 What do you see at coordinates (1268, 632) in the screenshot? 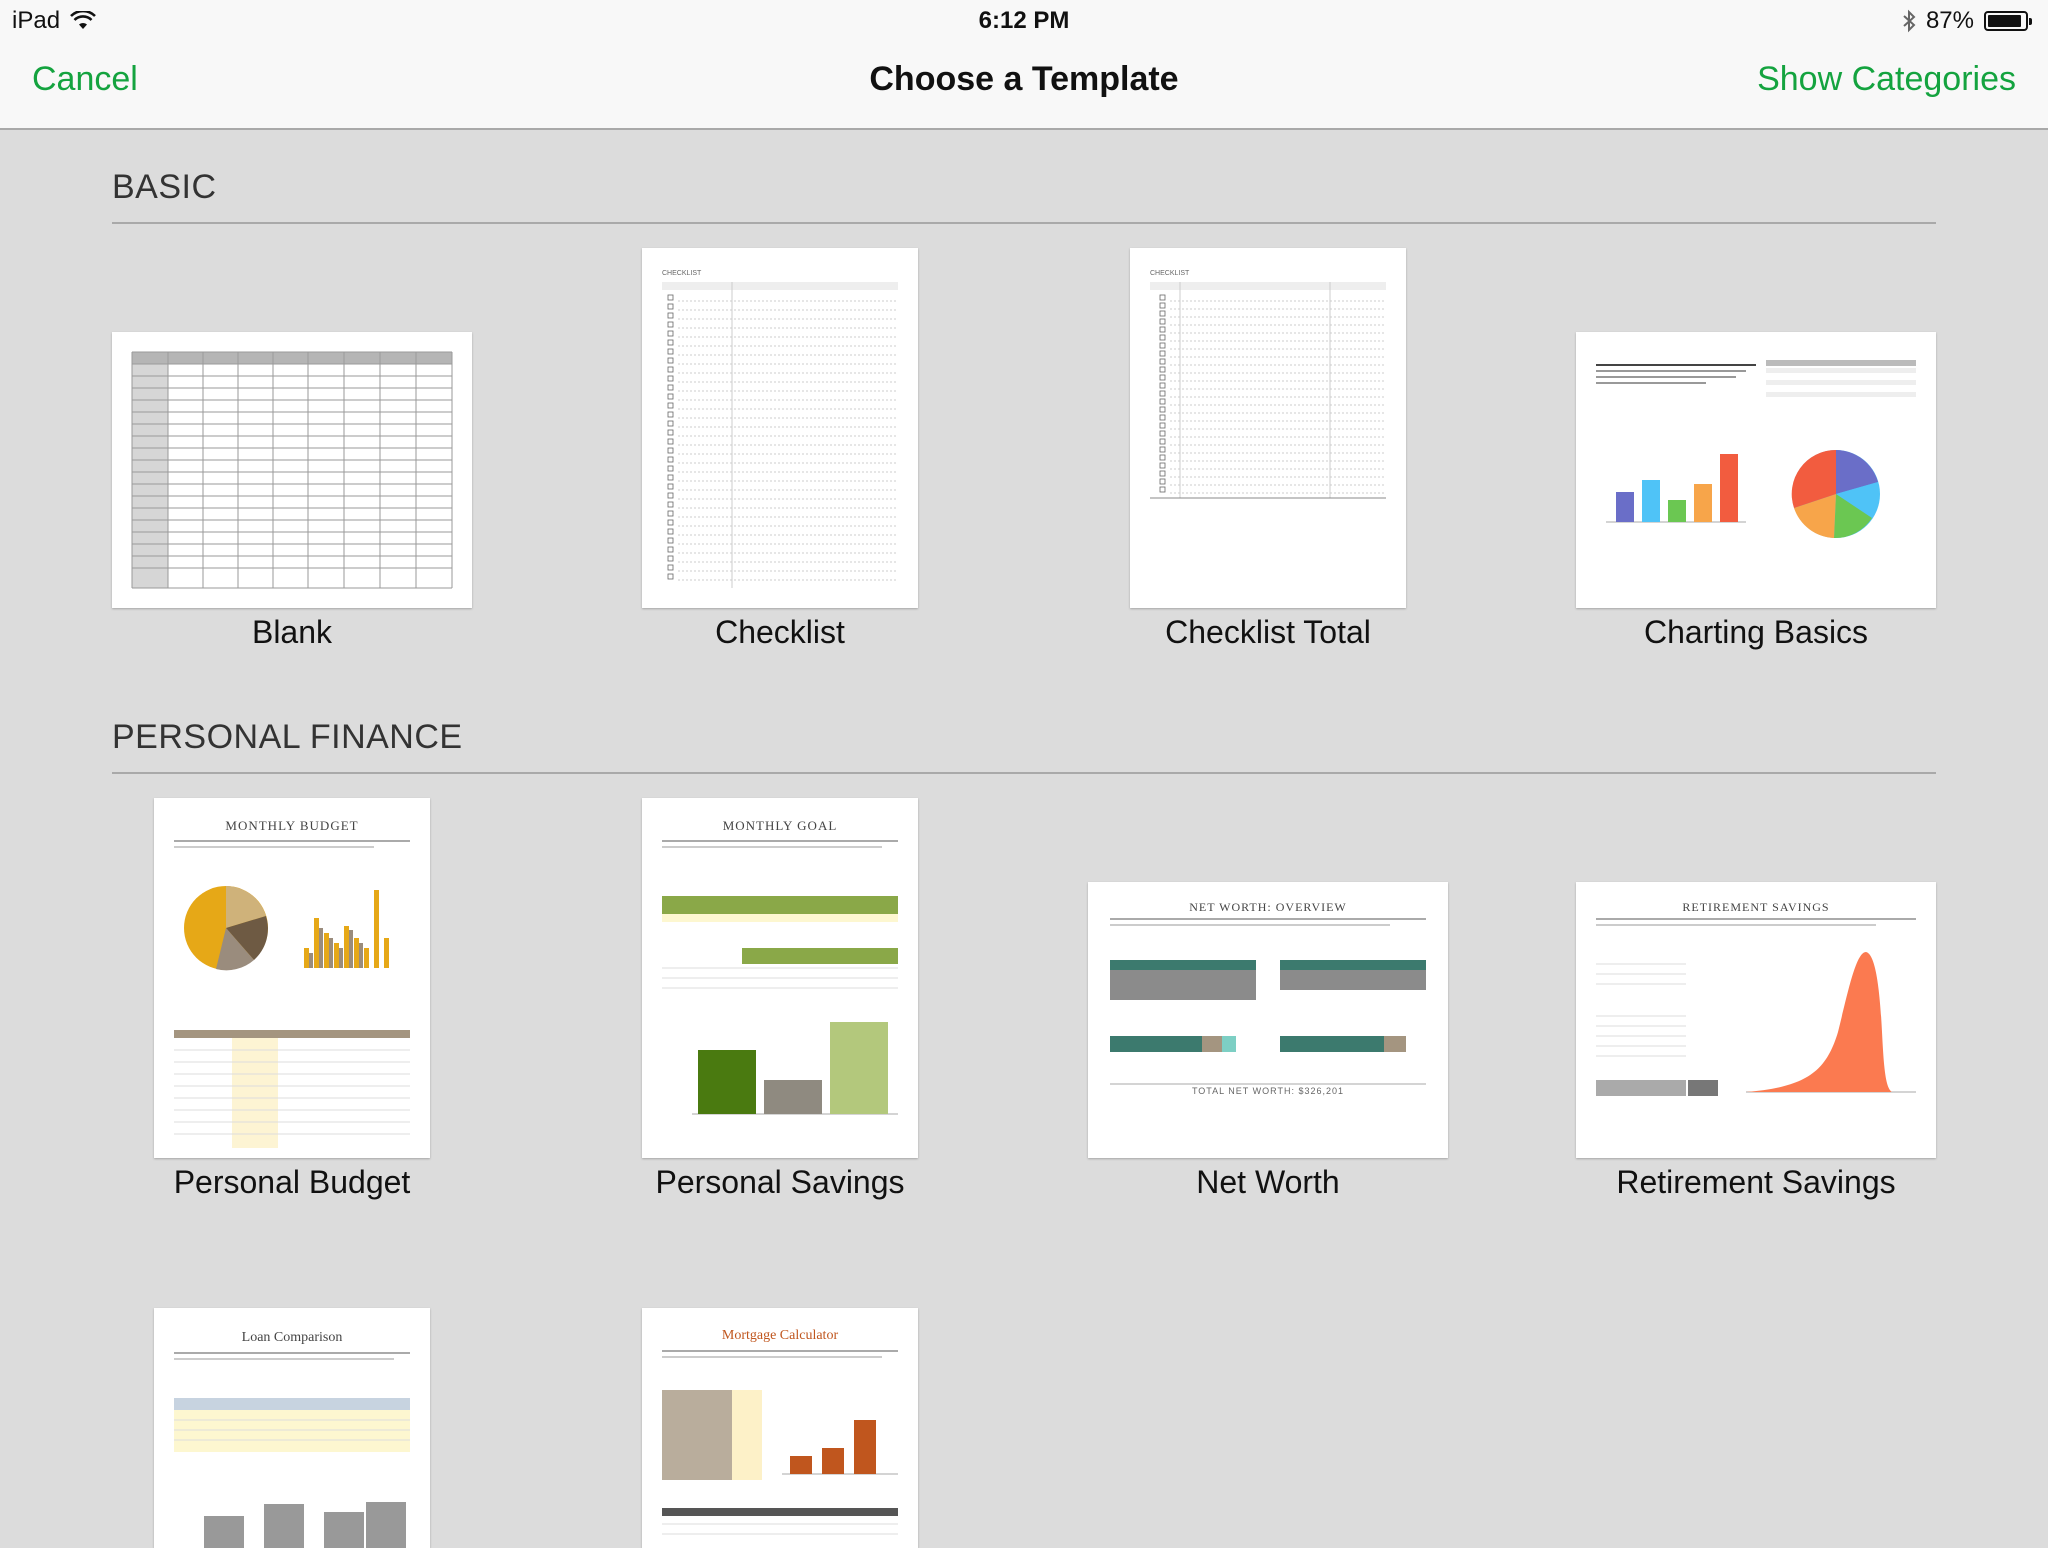
I see `template-label-checklist-total: Checklist Total` at bounding box center [1268, 632].